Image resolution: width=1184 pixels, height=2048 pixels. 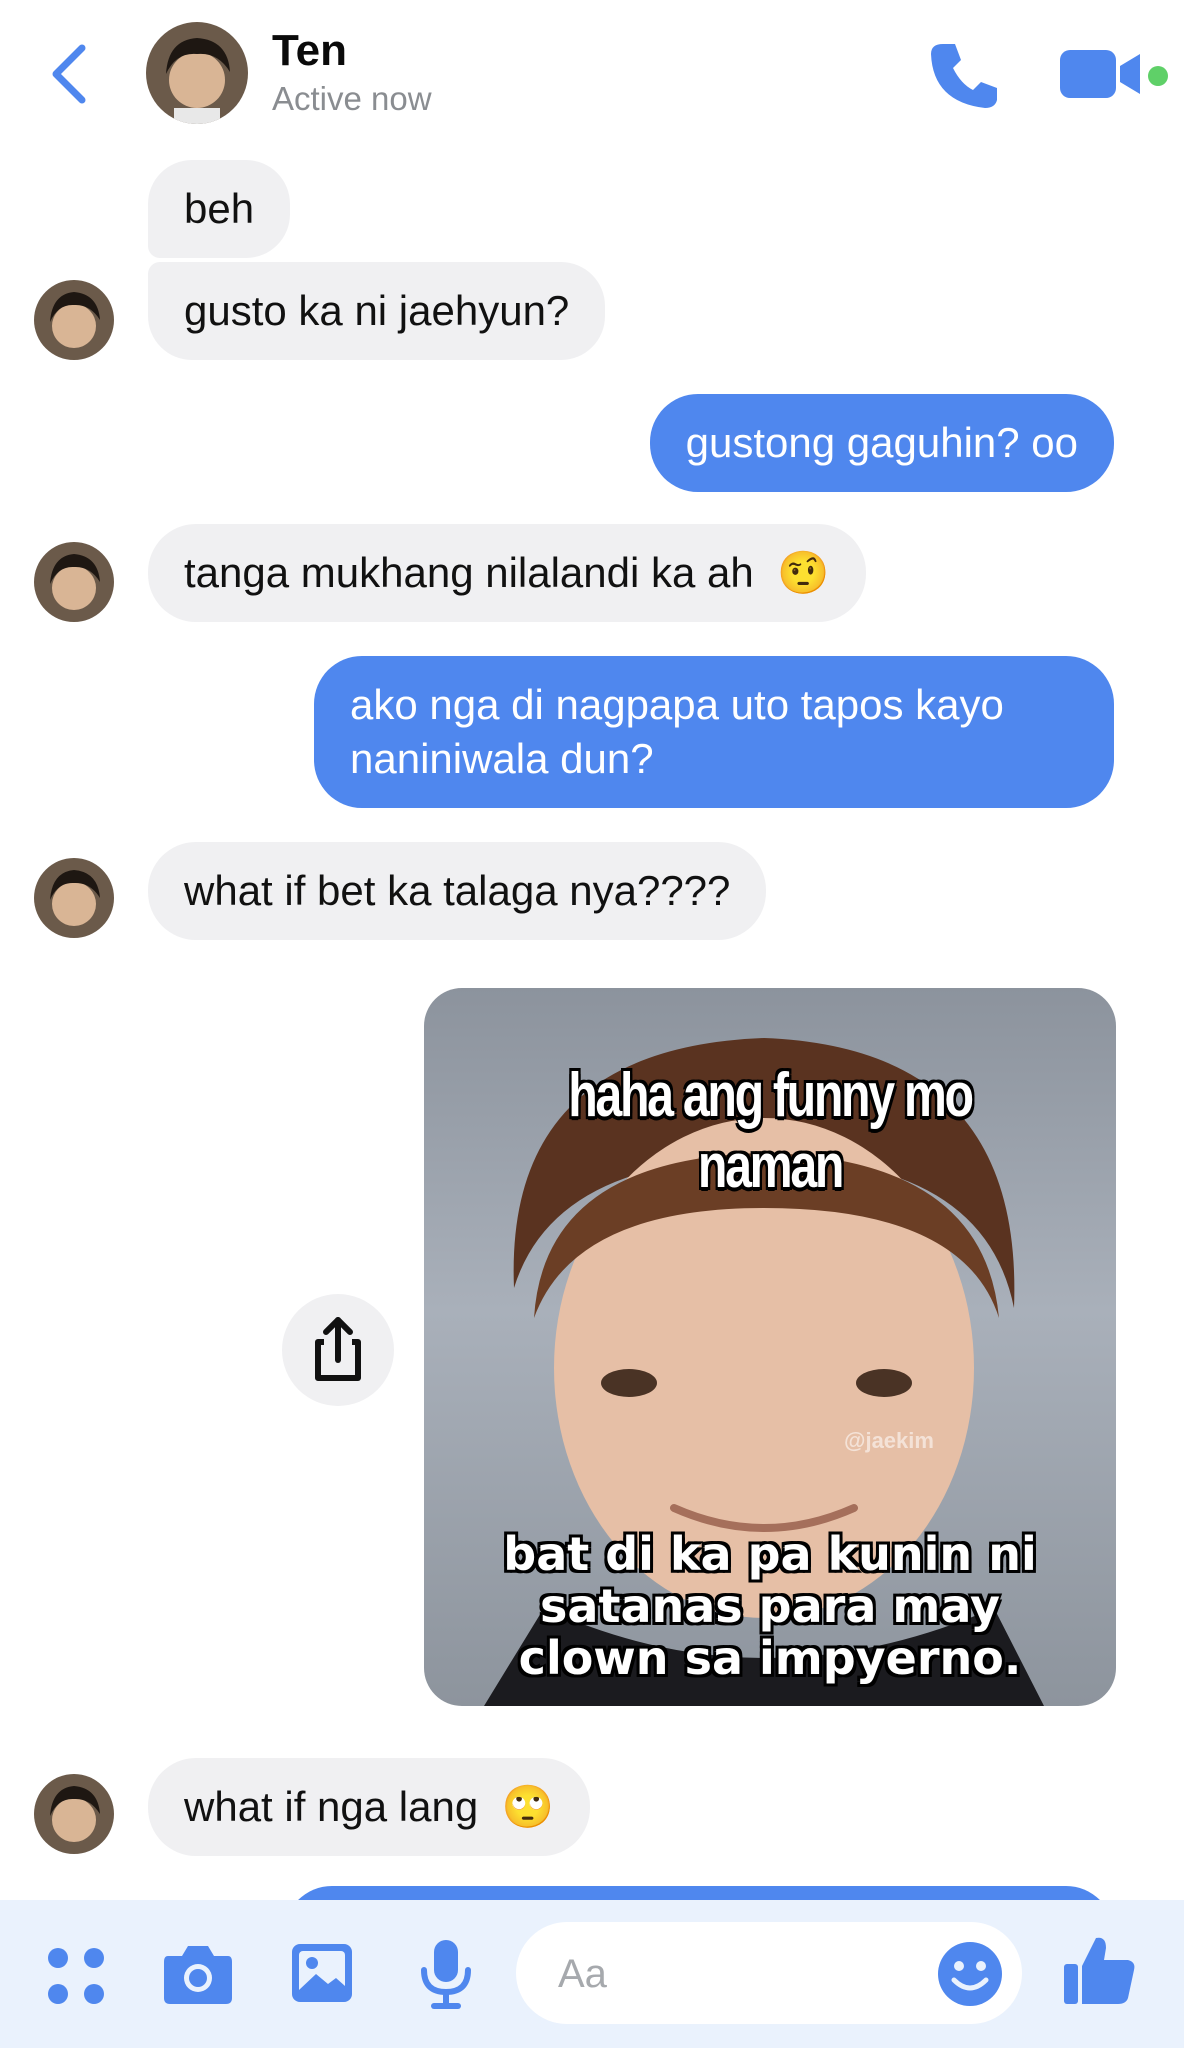 I want to click on apps-button, so click(x=76, y=1978).